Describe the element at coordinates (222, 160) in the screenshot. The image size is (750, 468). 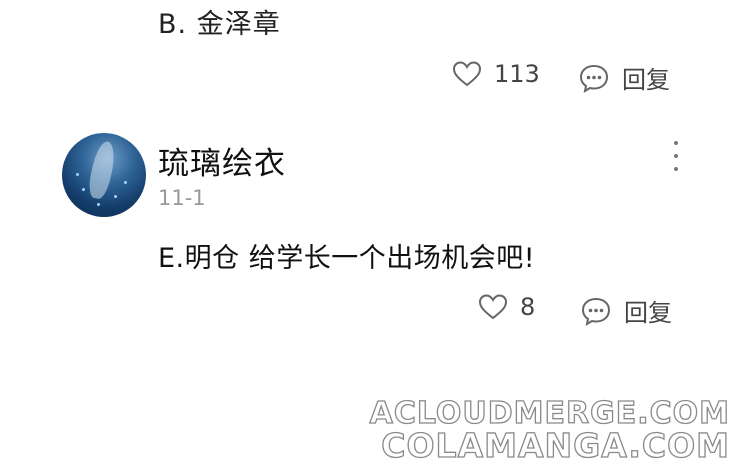
I see `comment-username: 琉璃绘衣` at that location.